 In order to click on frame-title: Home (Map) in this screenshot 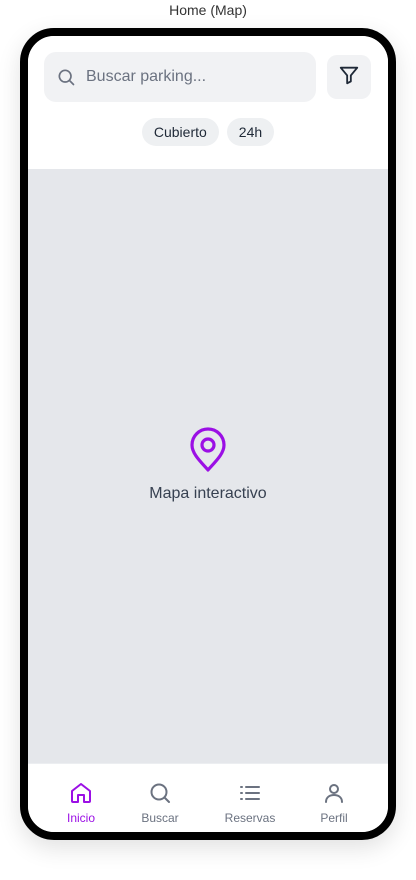, I will do `click(208, 10)`.